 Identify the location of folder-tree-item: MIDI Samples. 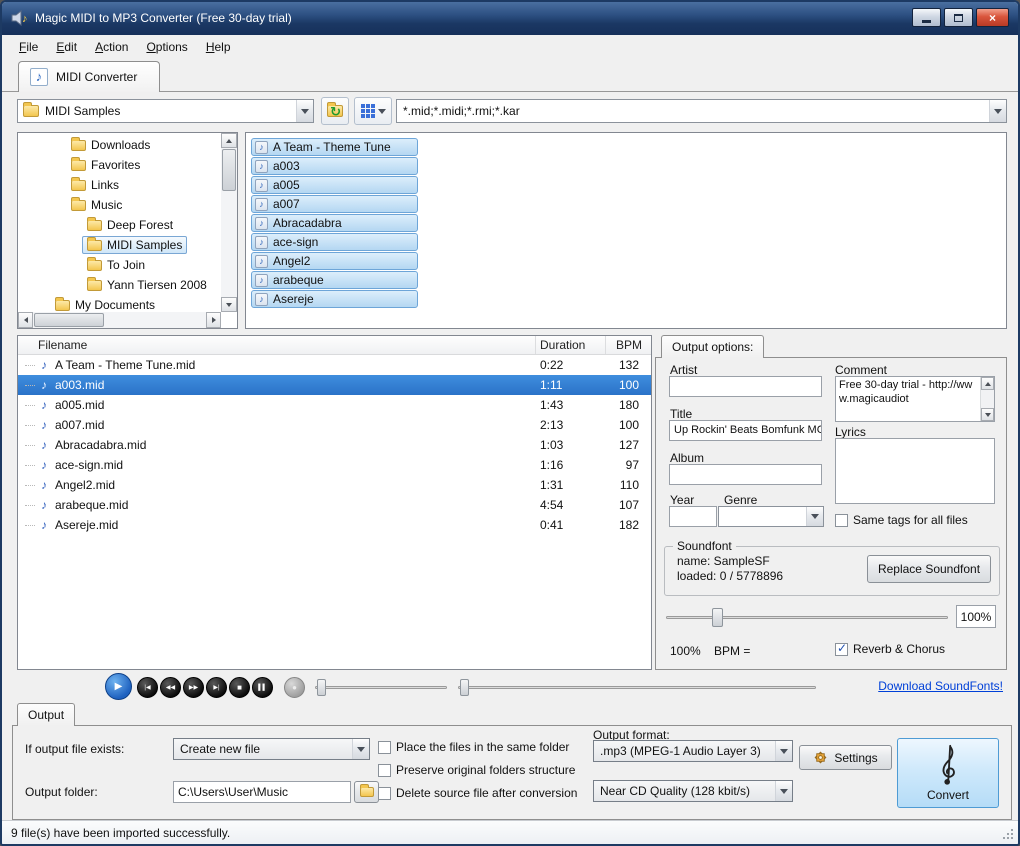
(119, 245).